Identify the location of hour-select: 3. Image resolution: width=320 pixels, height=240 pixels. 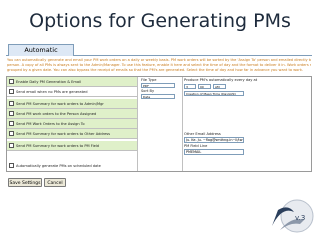
(190, 86).